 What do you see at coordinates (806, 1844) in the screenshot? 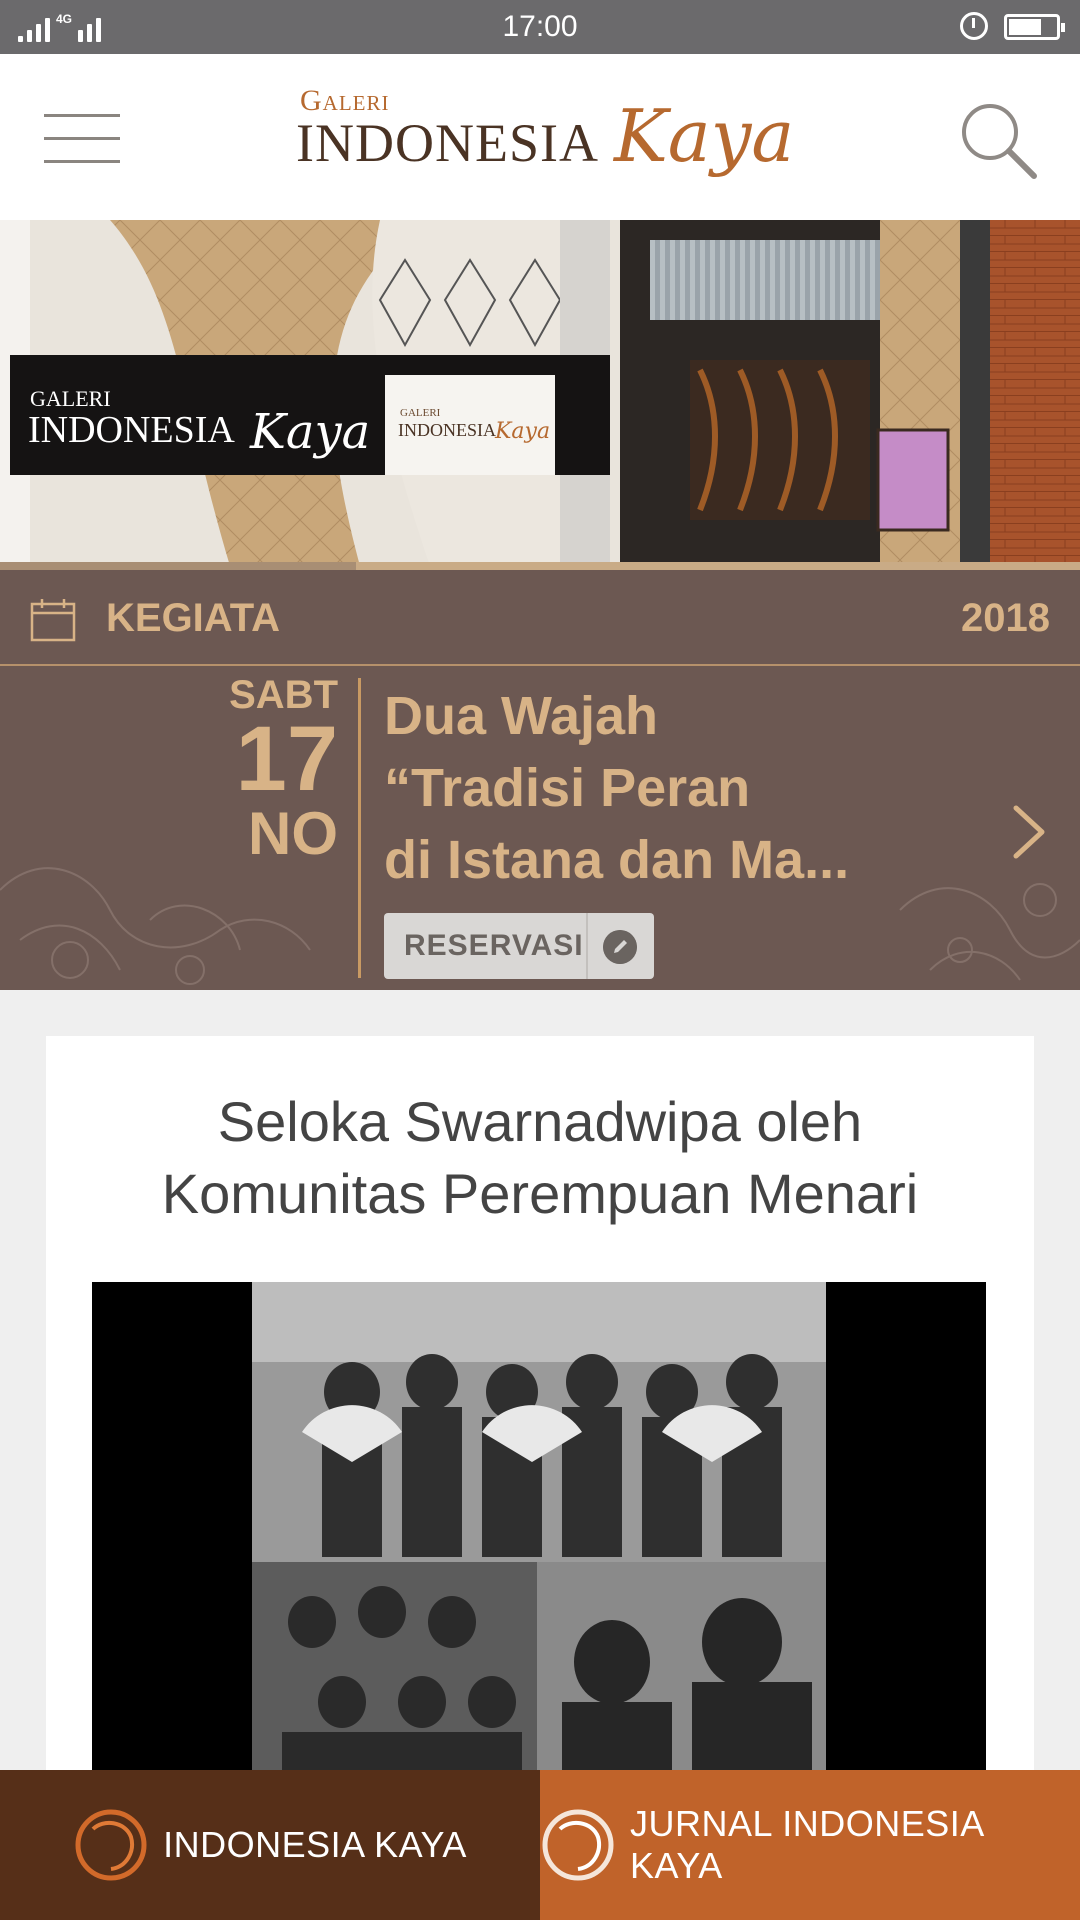
I see `tab-label: JURNAL INDONESIA KAYA` at bounding box center [806, 1844].